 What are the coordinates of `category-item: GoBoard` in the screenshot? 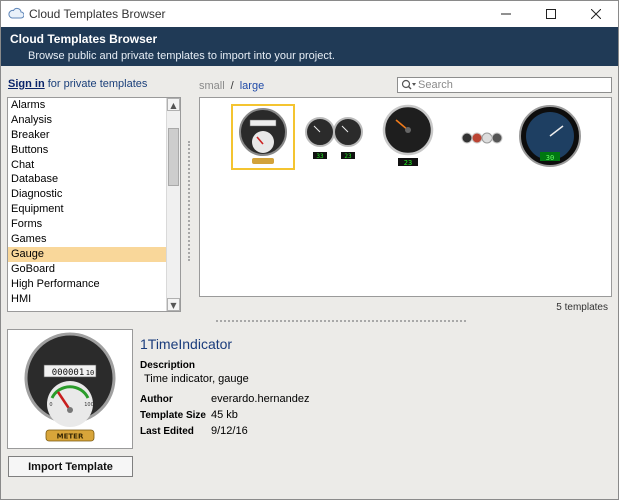 It's located at (87, 269).